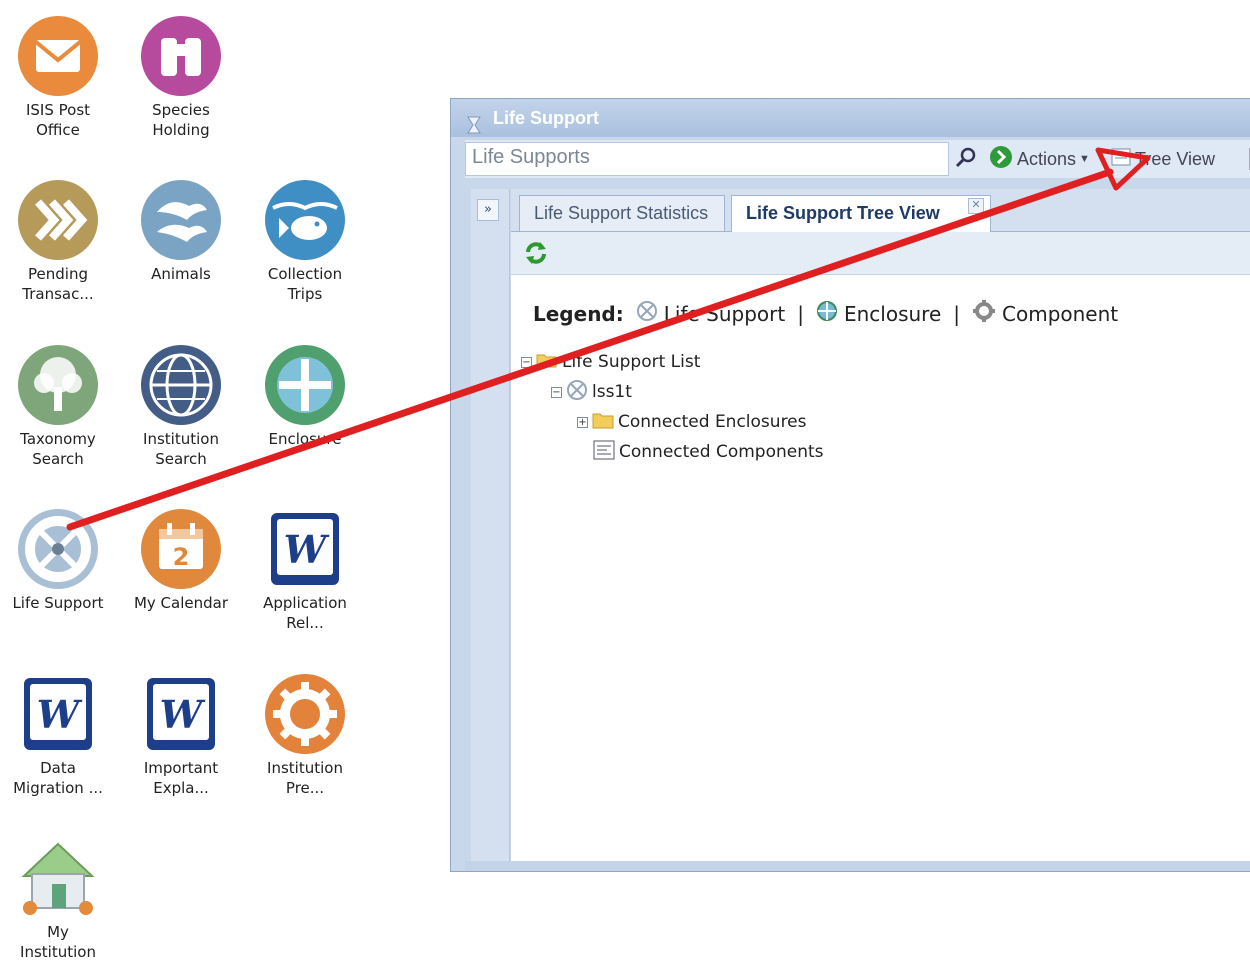 Image resolution: width=1250 pixels, height=965 pixels. What do you see at coordinates (1175, 158) in the screenshot?
I see `tree-view-label: Tree View` at bounding box center [1175, 158].